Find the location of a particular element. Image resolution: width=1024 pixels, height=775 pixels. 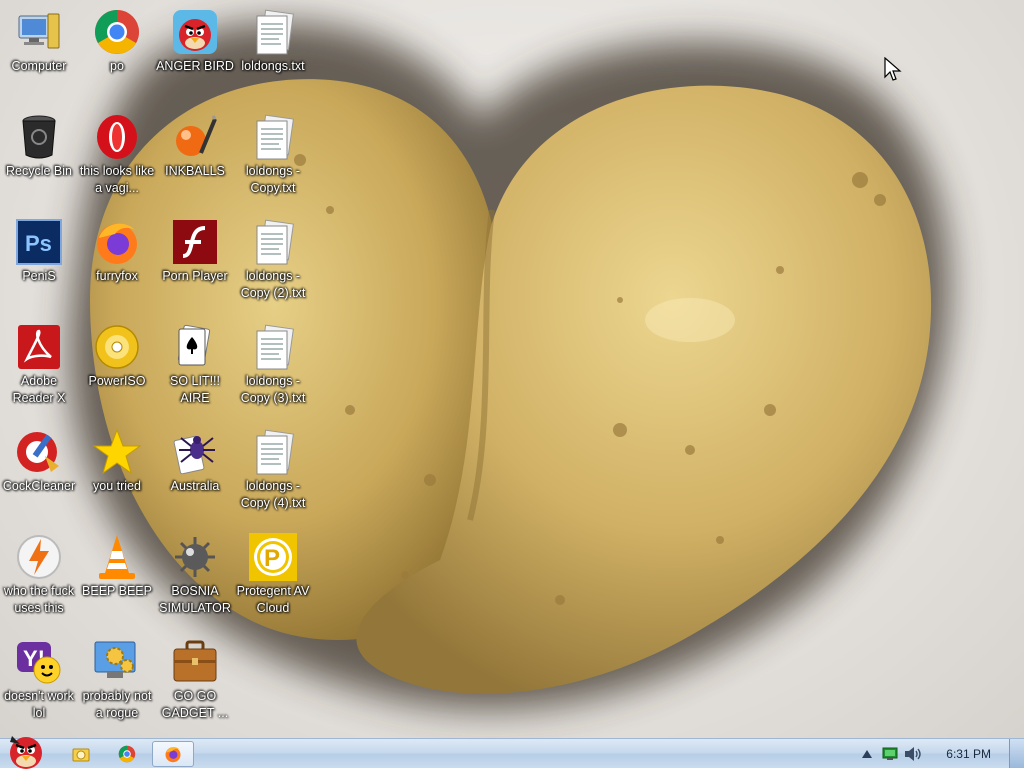

photoshop-icon: Ps is located at coordinates (39, 242).